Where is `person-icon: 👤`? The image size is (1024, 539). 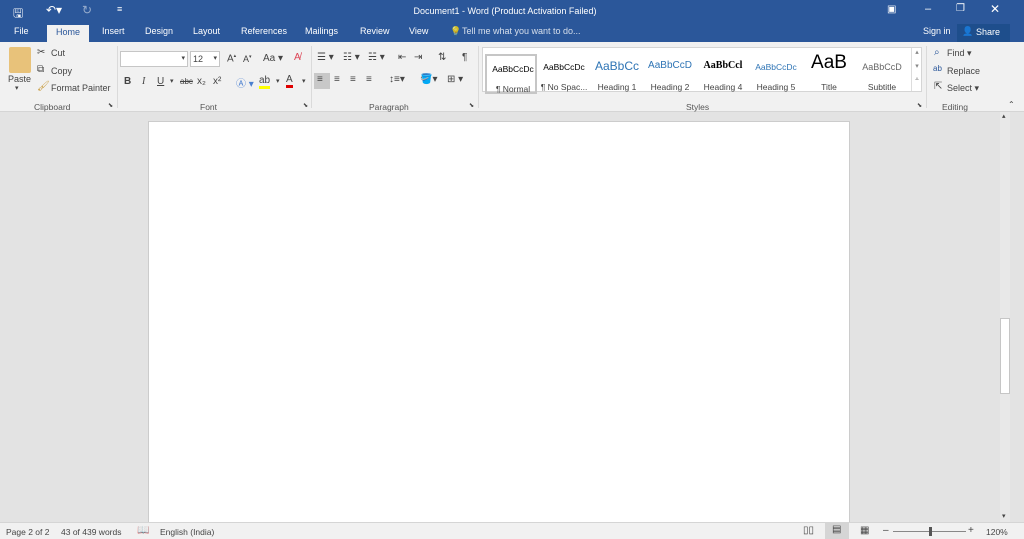 person-icon: 👤 is located at coordinates (968, 31).